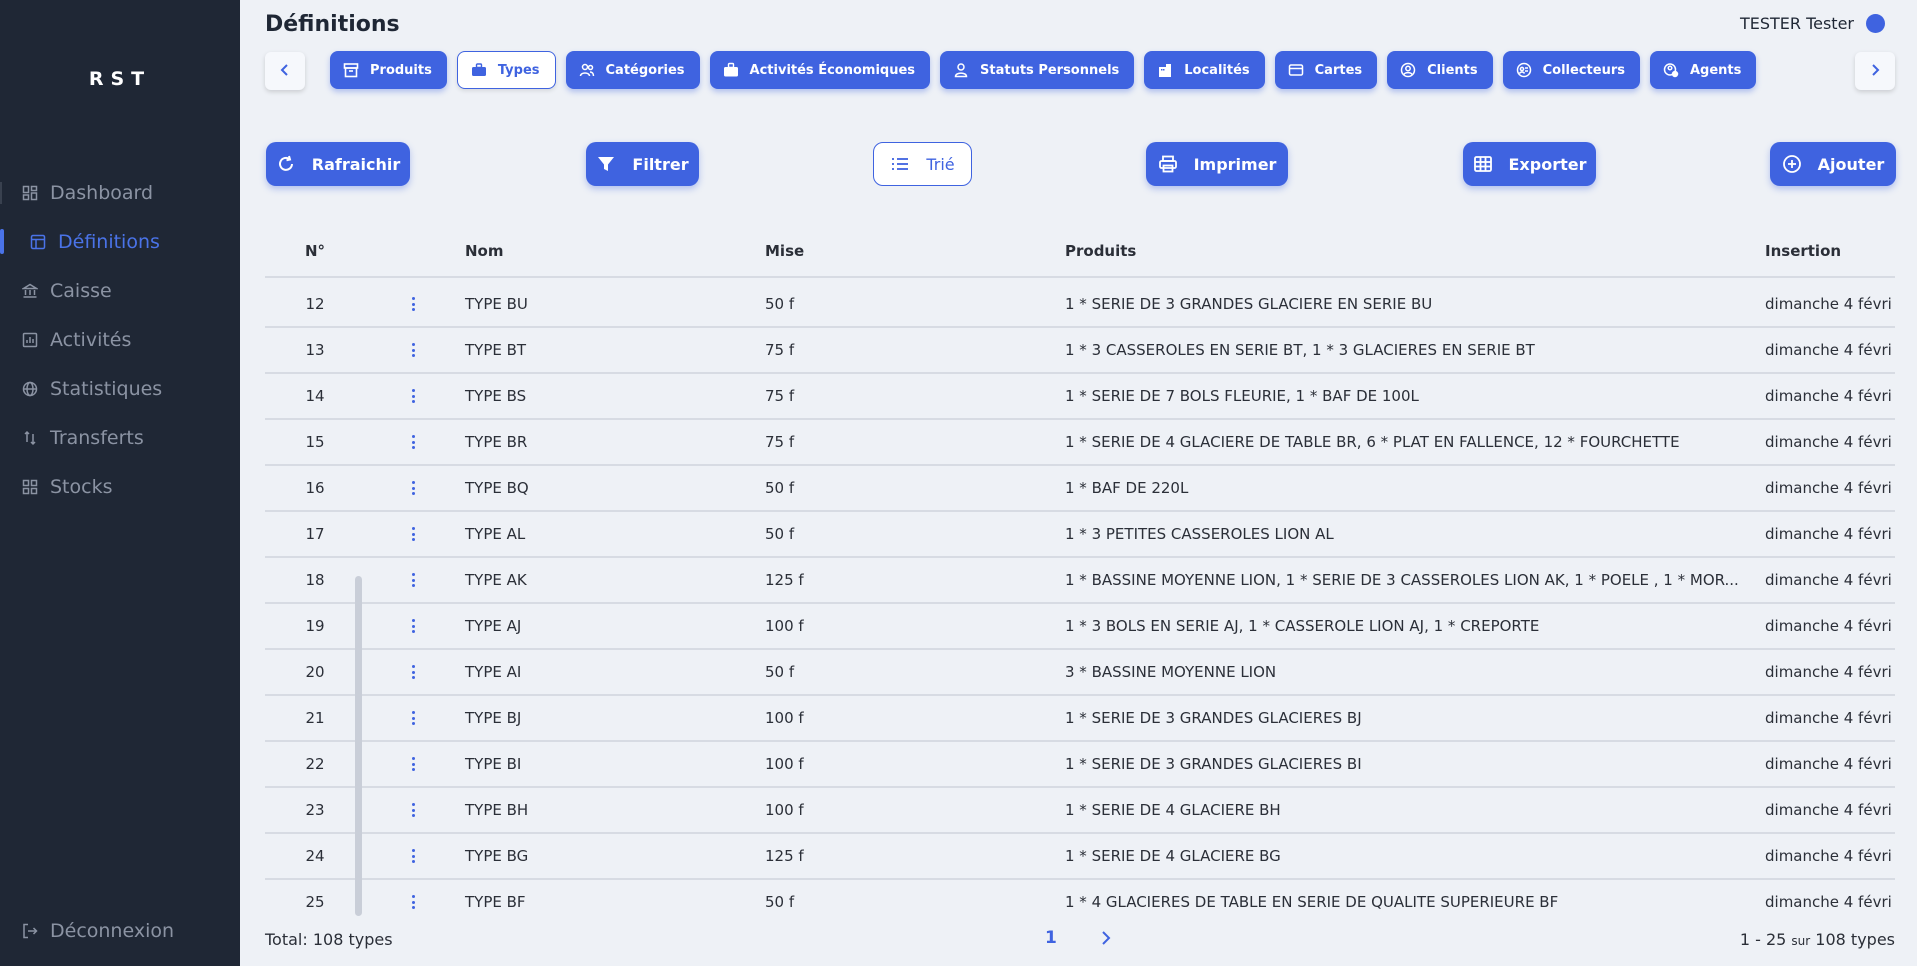  What do you see at coordinates (338, 164) in the screenshot?
I see `refresh-button: Rafraichir` at bounding box center [338, 164].